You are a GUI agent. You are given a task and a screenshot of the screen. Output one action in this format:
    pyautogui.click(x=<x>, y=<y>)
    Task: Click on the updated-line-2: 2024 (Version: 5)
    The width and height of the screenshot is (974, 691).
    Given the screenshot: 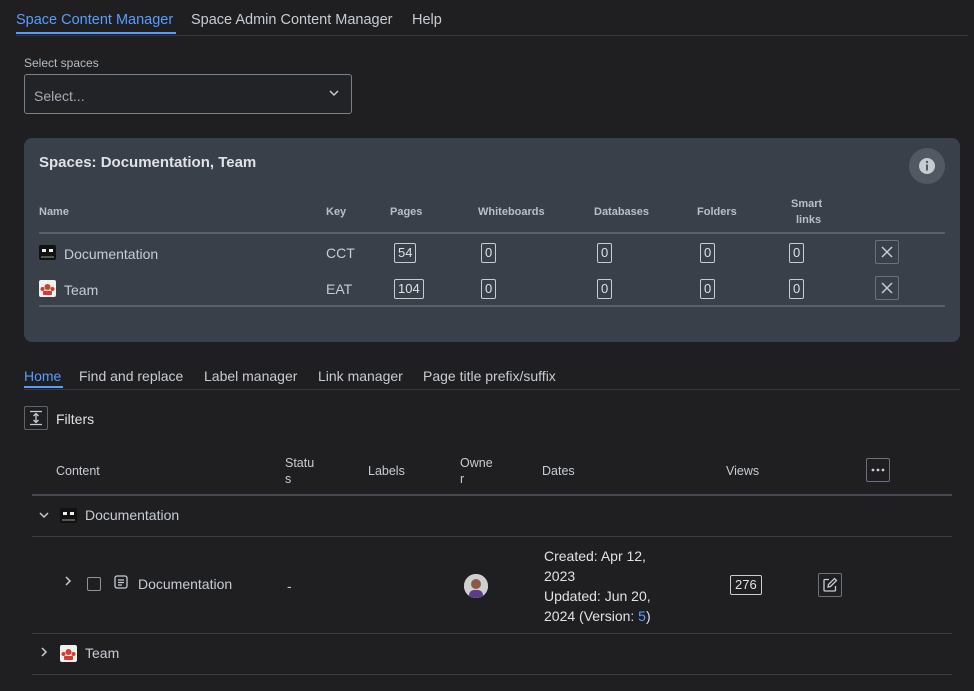 What is the action you would take?
    pyautogui.click(x=609, y=616)
    